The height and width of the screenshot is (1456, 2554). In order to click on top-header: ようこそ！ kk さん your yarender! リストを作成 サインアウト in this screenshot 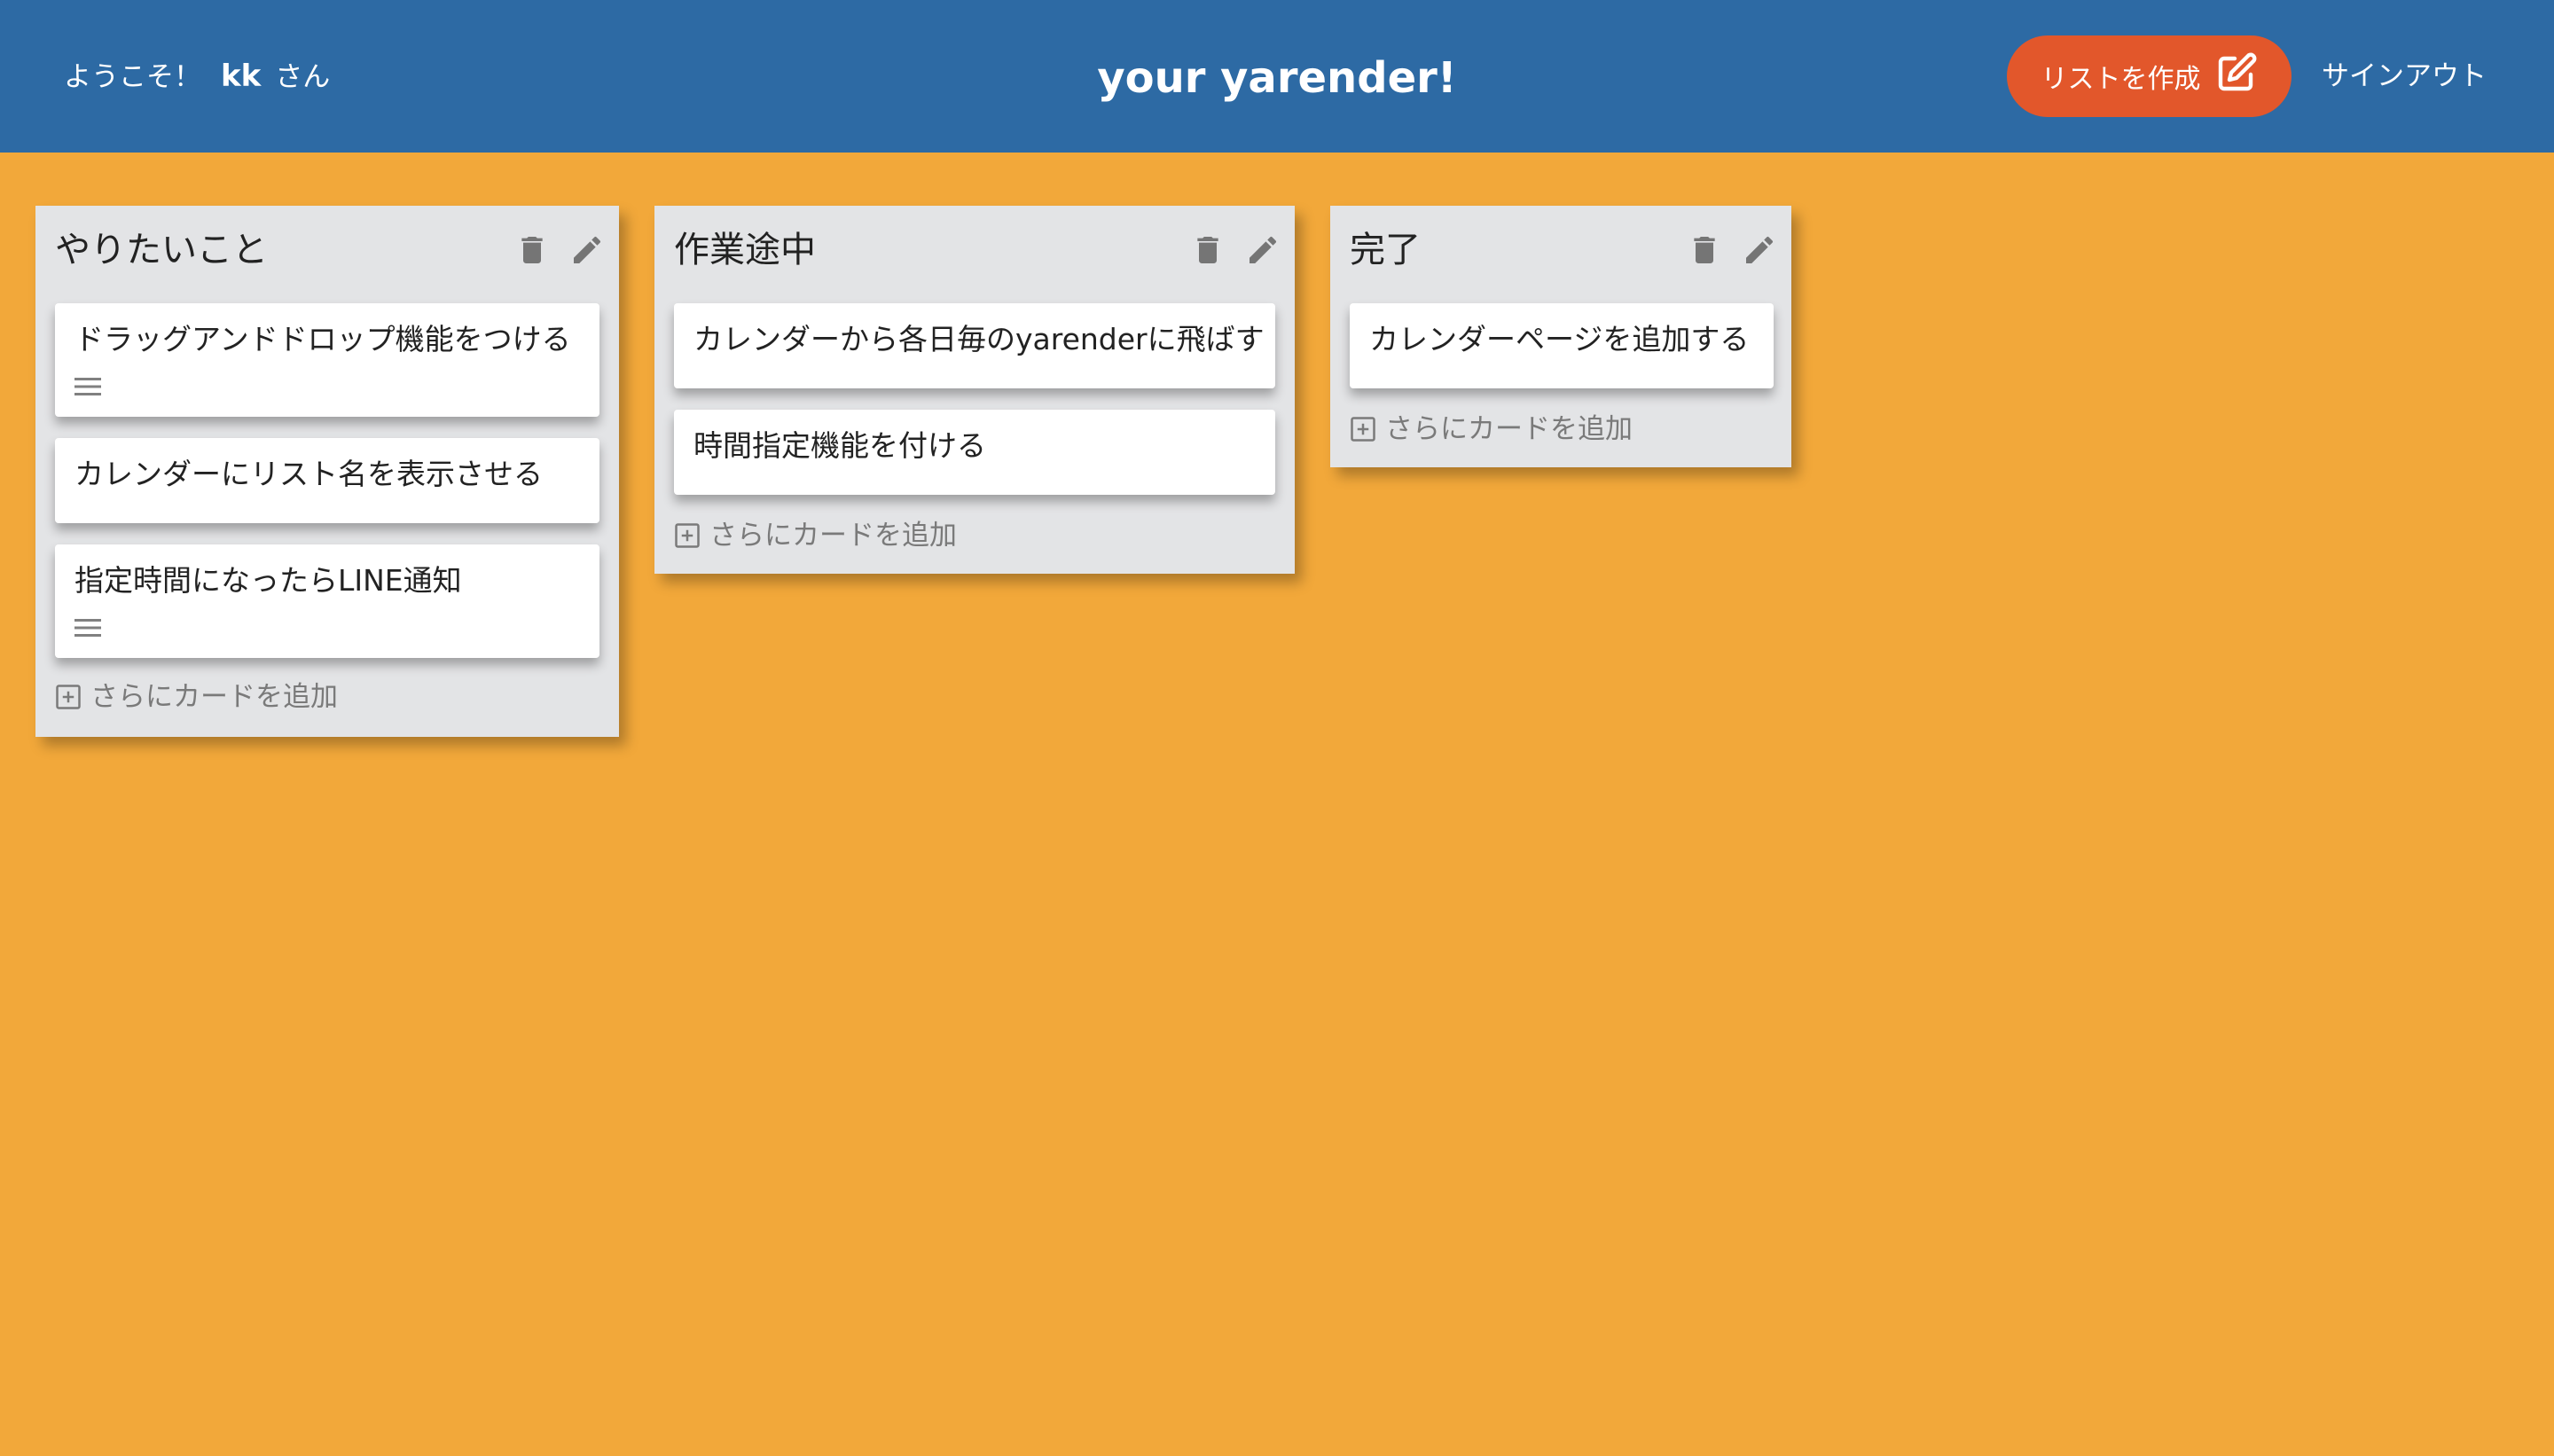, I will do `click(1277, 76)`.